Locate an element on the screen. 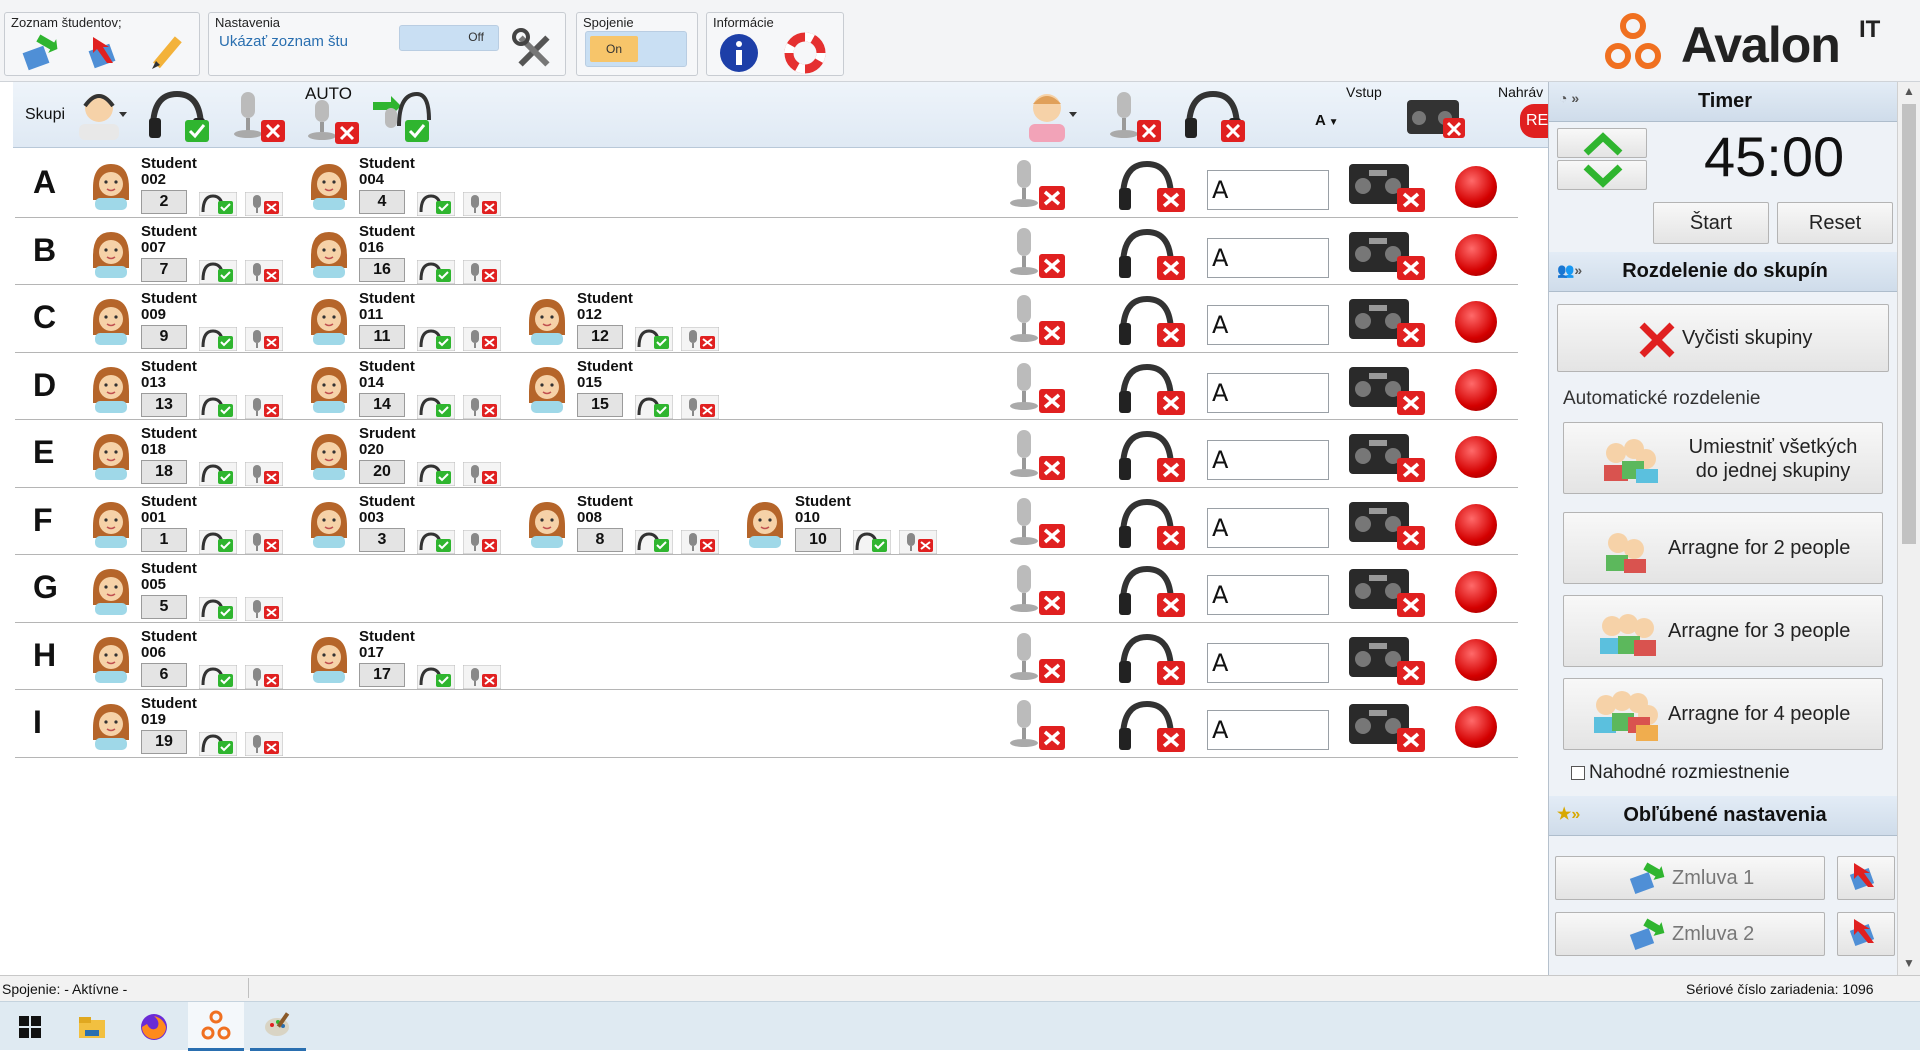 The height and width of the screenshot is (1051, 1920). transfer-headphones-icon is located at coordinates (402, 115).